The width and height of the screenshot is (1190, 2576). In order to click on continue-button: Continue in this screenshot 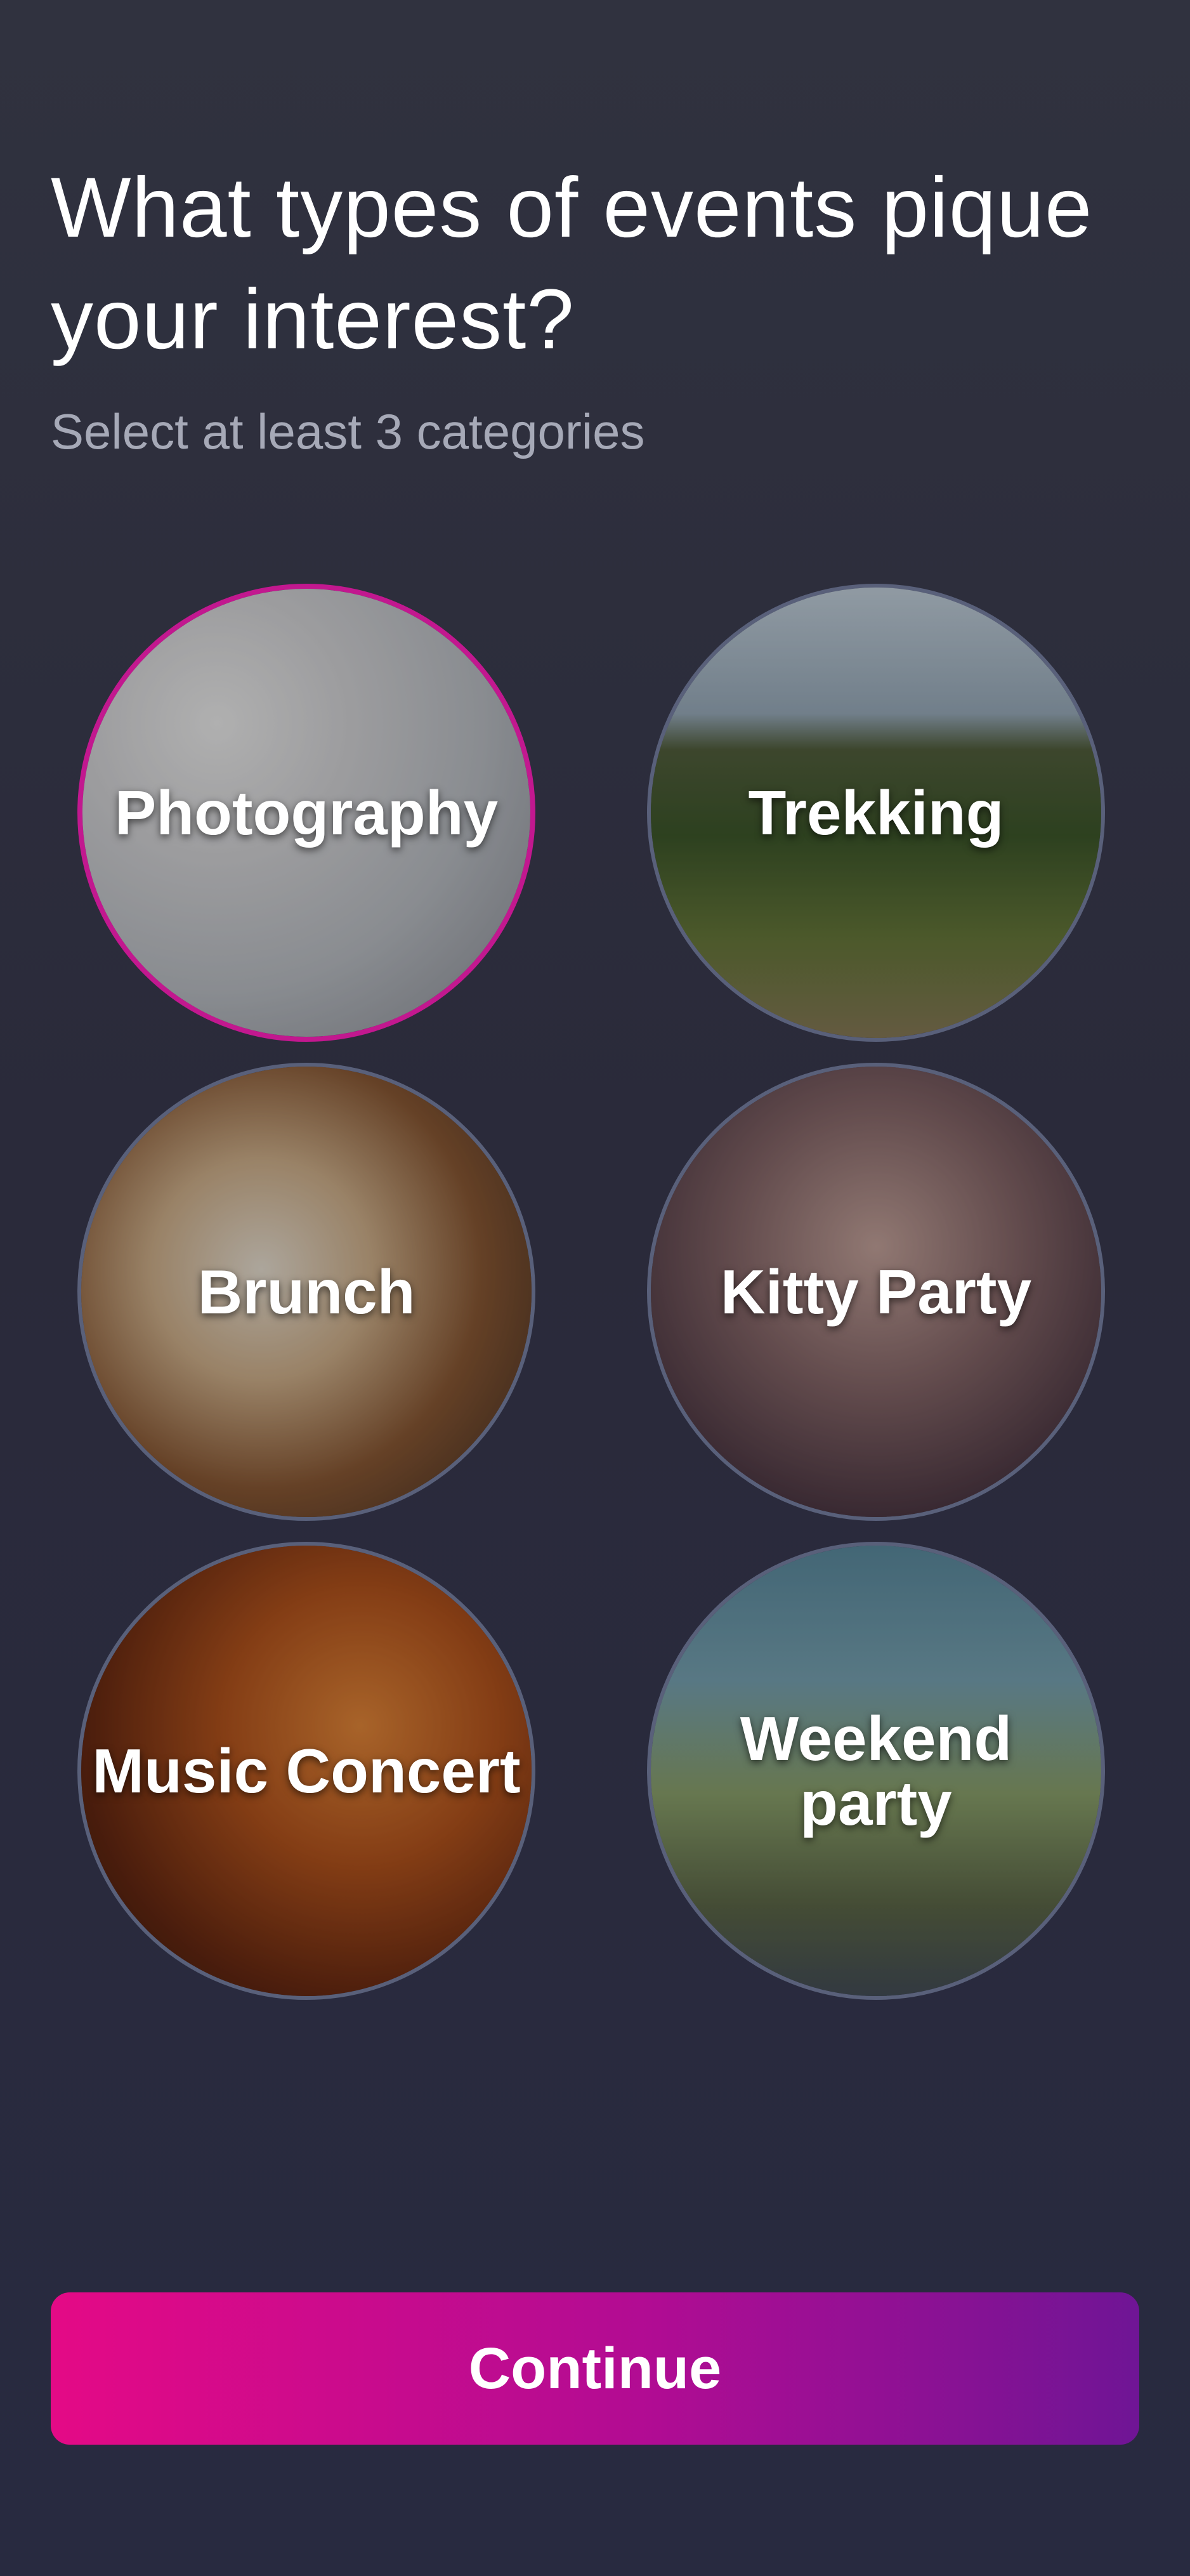, I will do `click(595, 2368)`.